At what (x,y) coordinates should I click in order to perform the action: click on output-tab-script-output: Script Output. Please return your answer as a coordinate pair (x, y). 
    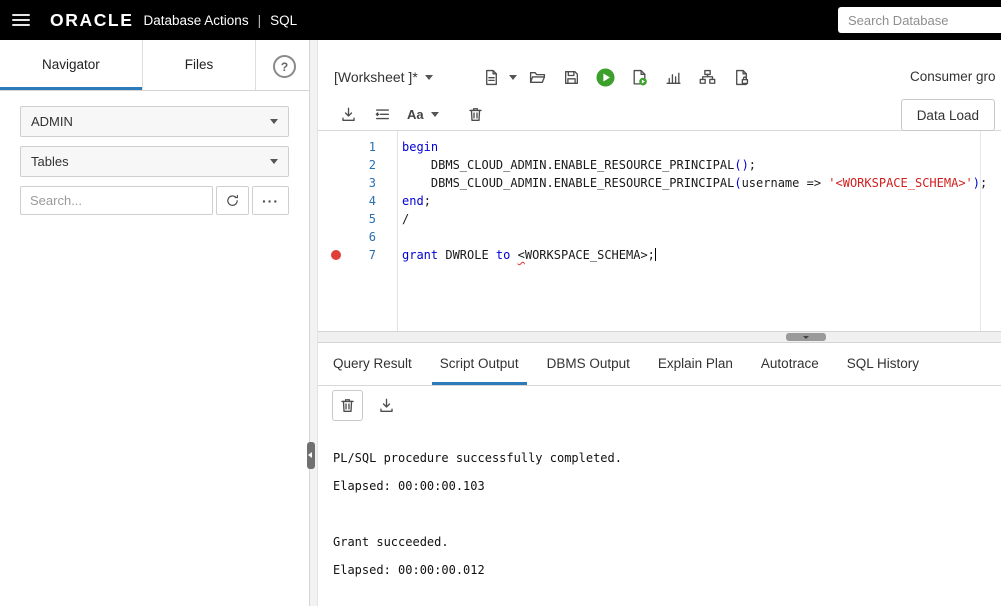
    Looking at the image, I should click on (479, 364).